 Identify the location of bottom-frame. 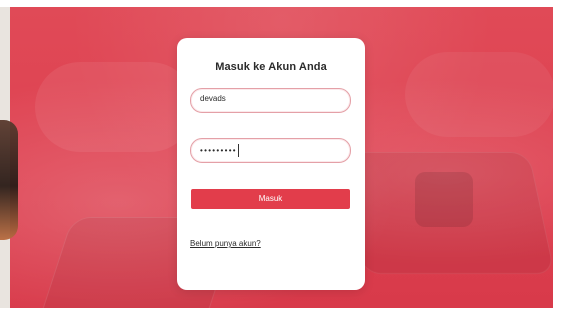
(280, 314).